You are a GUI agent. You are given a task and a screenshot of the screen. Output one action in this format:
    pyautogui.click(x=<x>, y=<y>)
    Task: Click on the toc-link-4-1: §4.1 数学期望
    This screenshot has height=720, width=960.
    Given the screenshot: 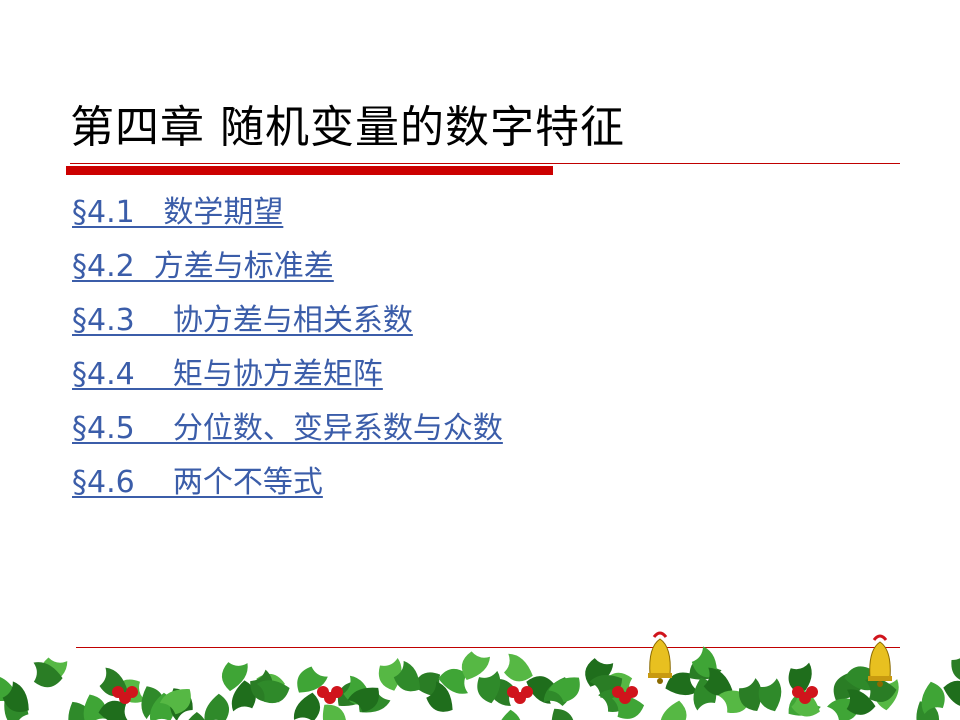 What is the action you would take?
    pyautogui.click(x=177, y=212)
    